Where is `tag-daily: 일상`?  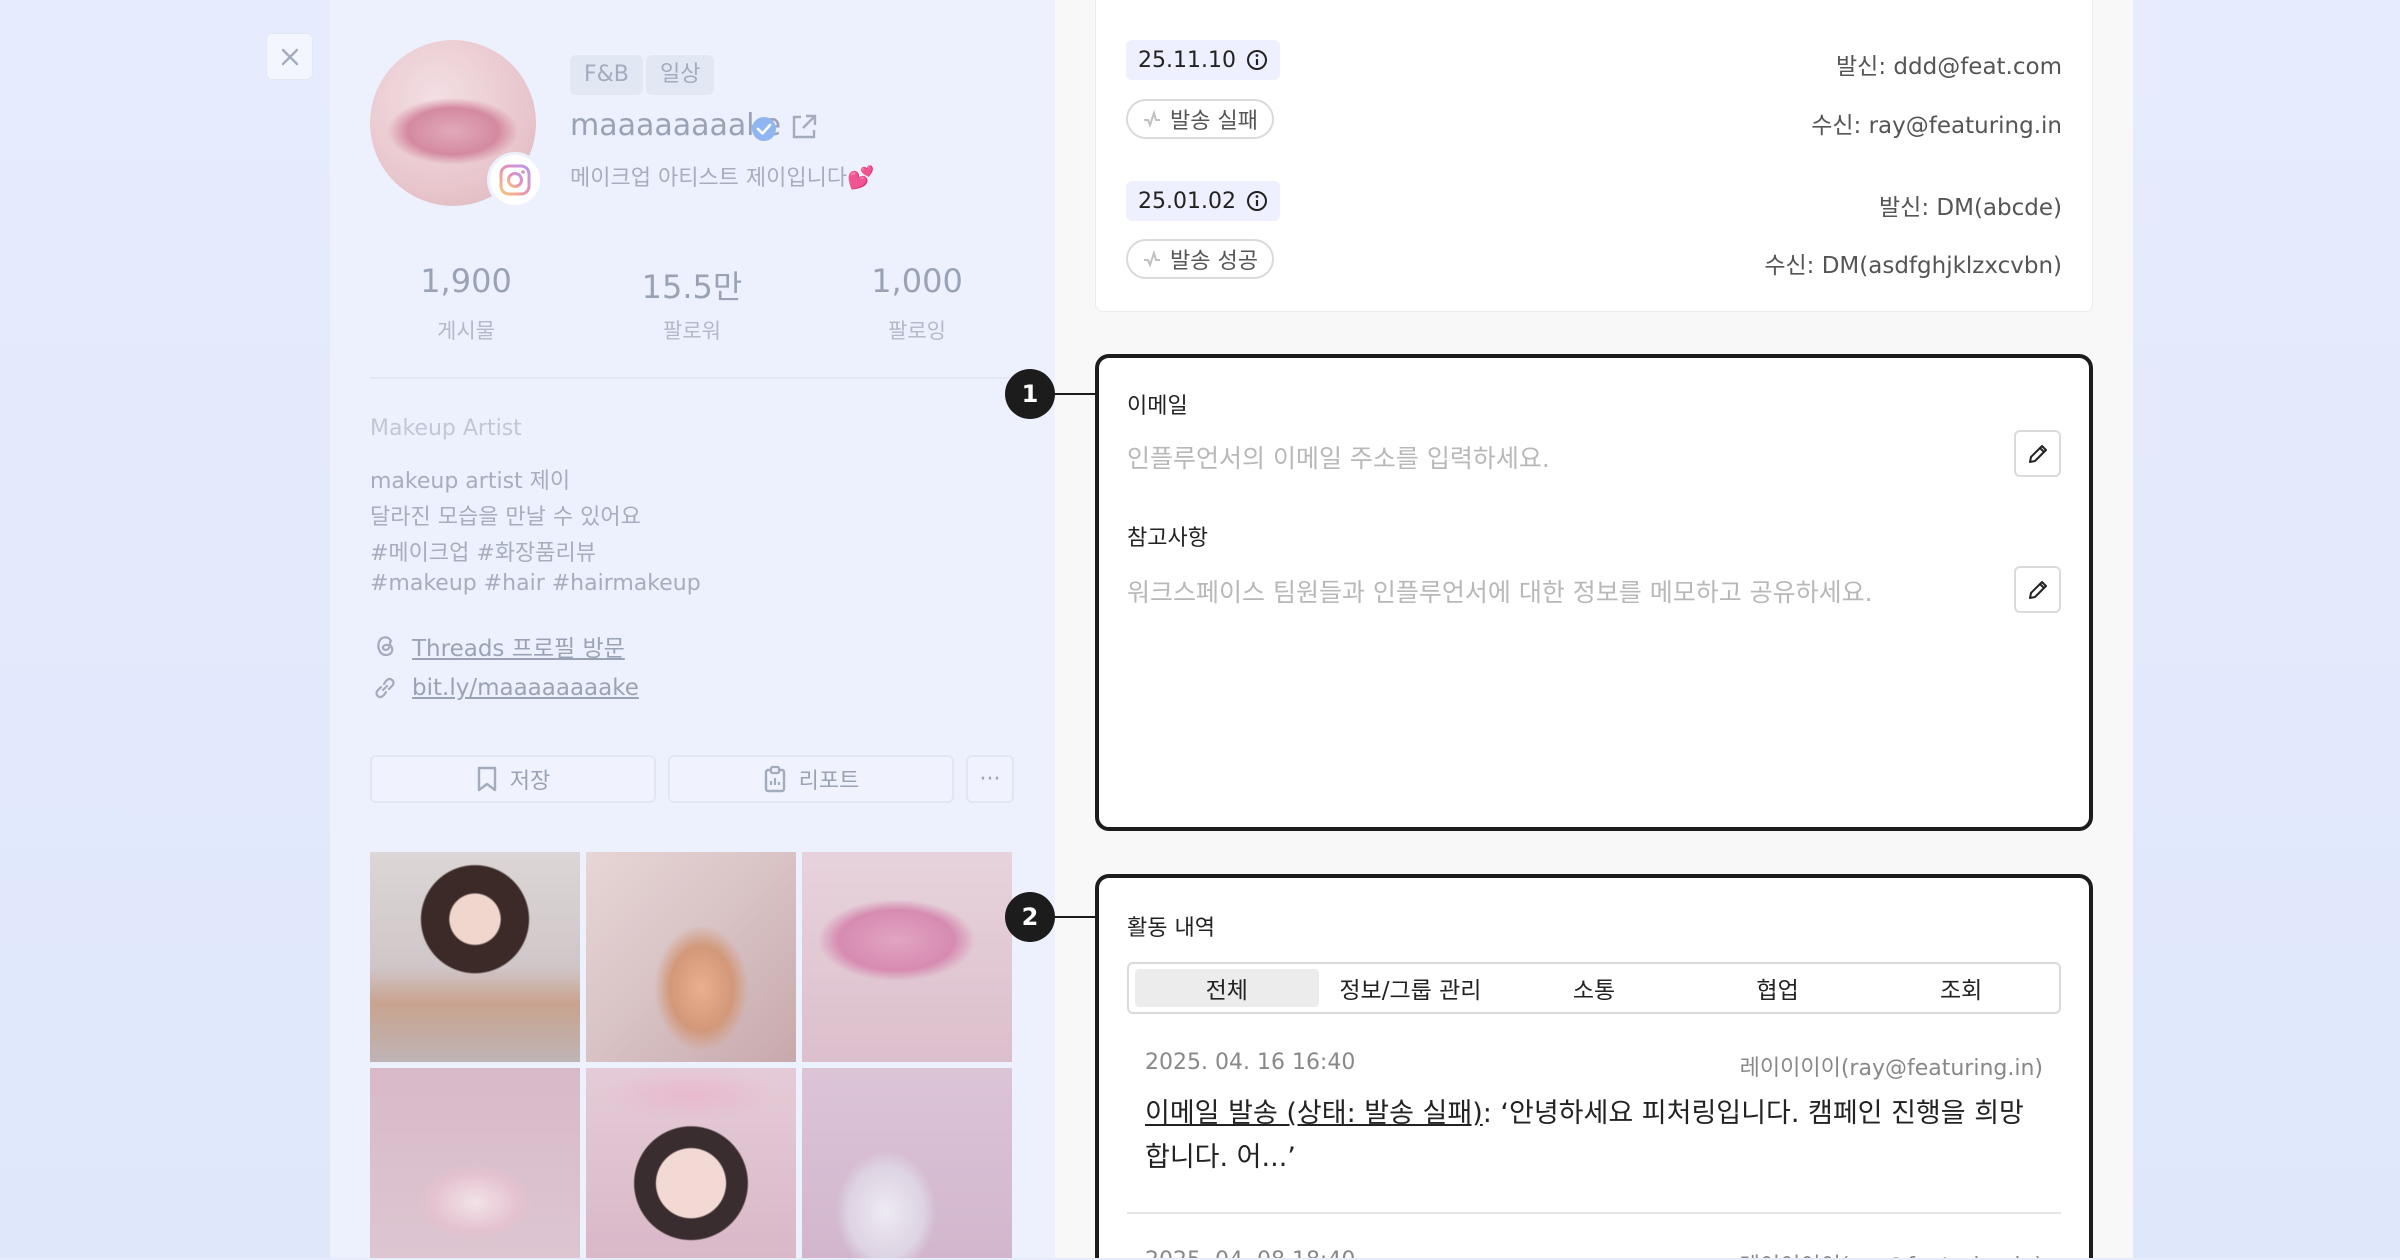
tag-daily: 일상 is located at coordinates (680, 75).